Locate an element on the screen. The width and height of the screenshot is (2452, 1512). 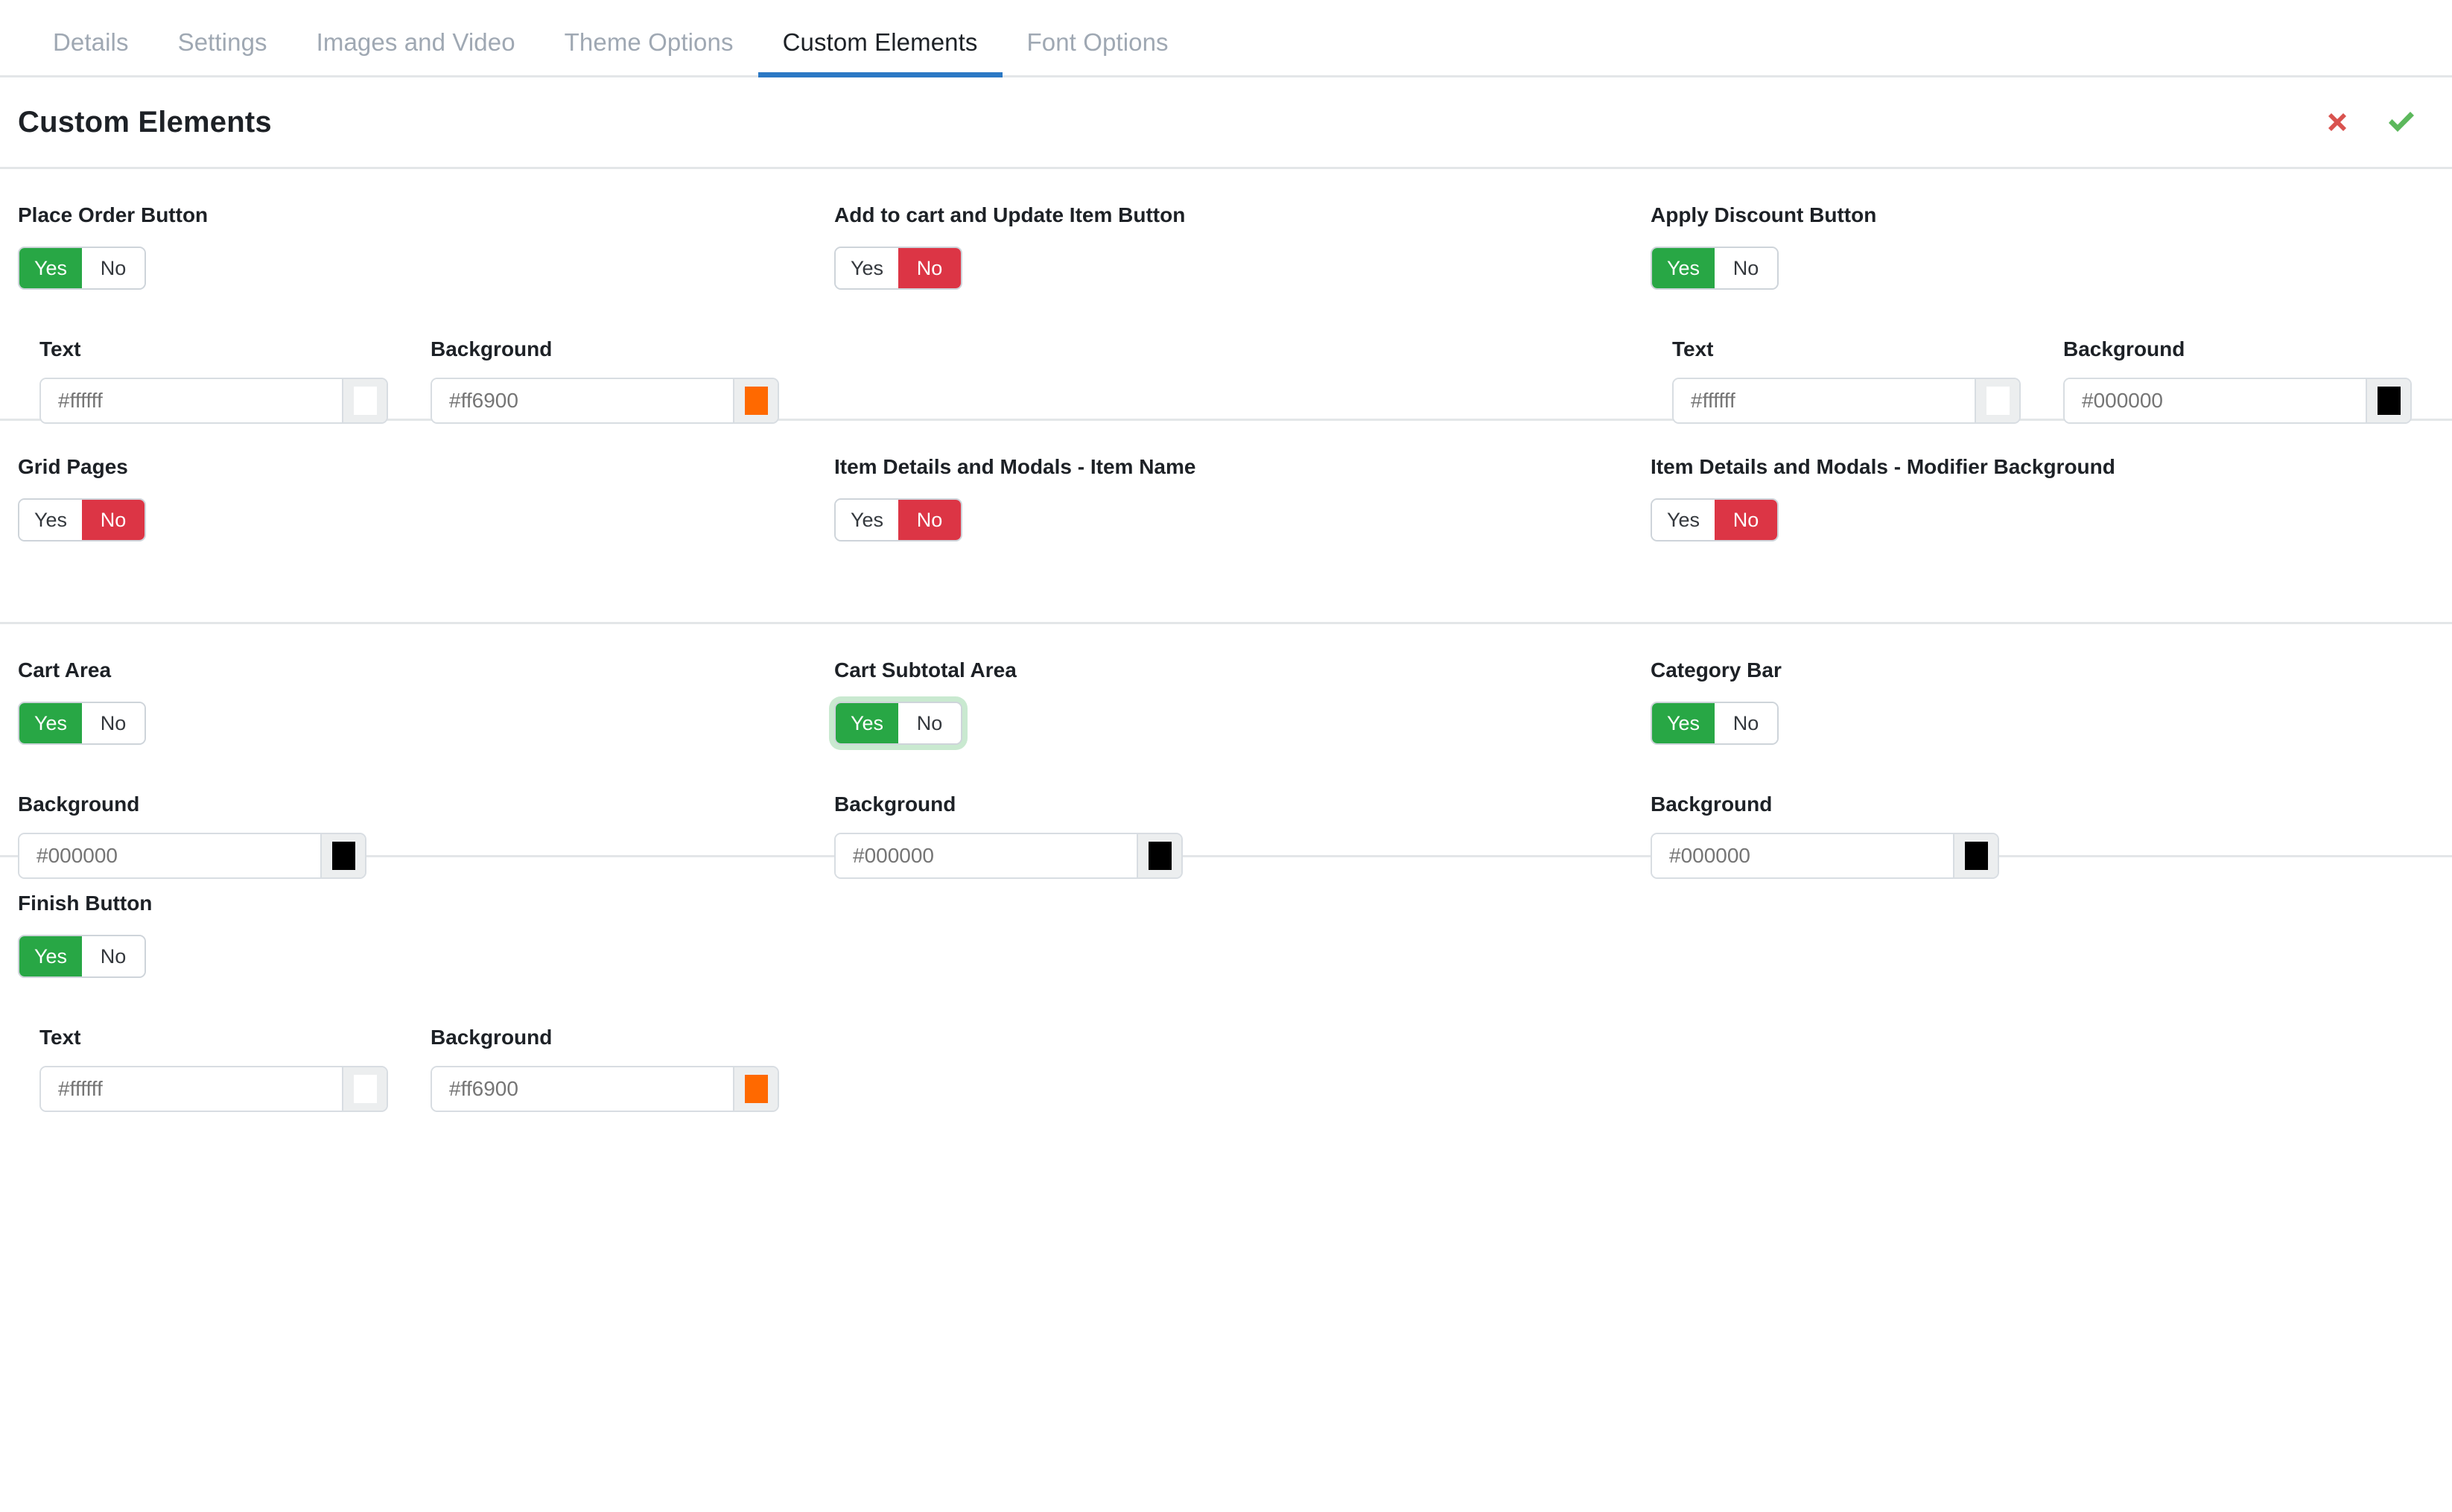
toggle-yes-category-bar: Yes is located at coordinates (1684, 723).